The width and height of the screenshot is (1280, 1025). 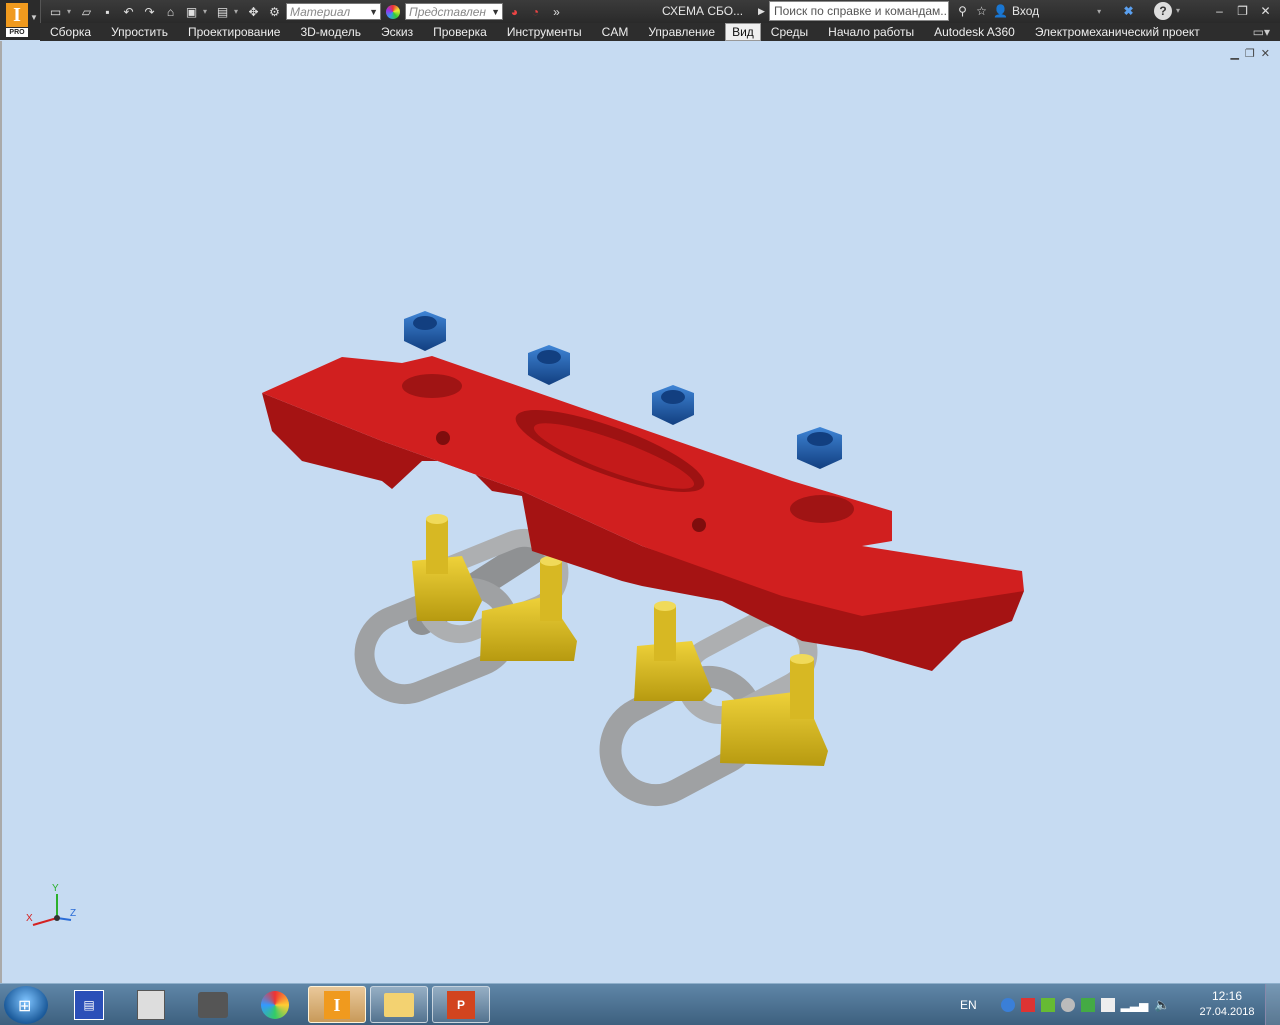 What do you see at coordinates (1128, 11) in the screenshot?
I see `exchange-apps-icon: ✖` at bounding box center [1128, 11].